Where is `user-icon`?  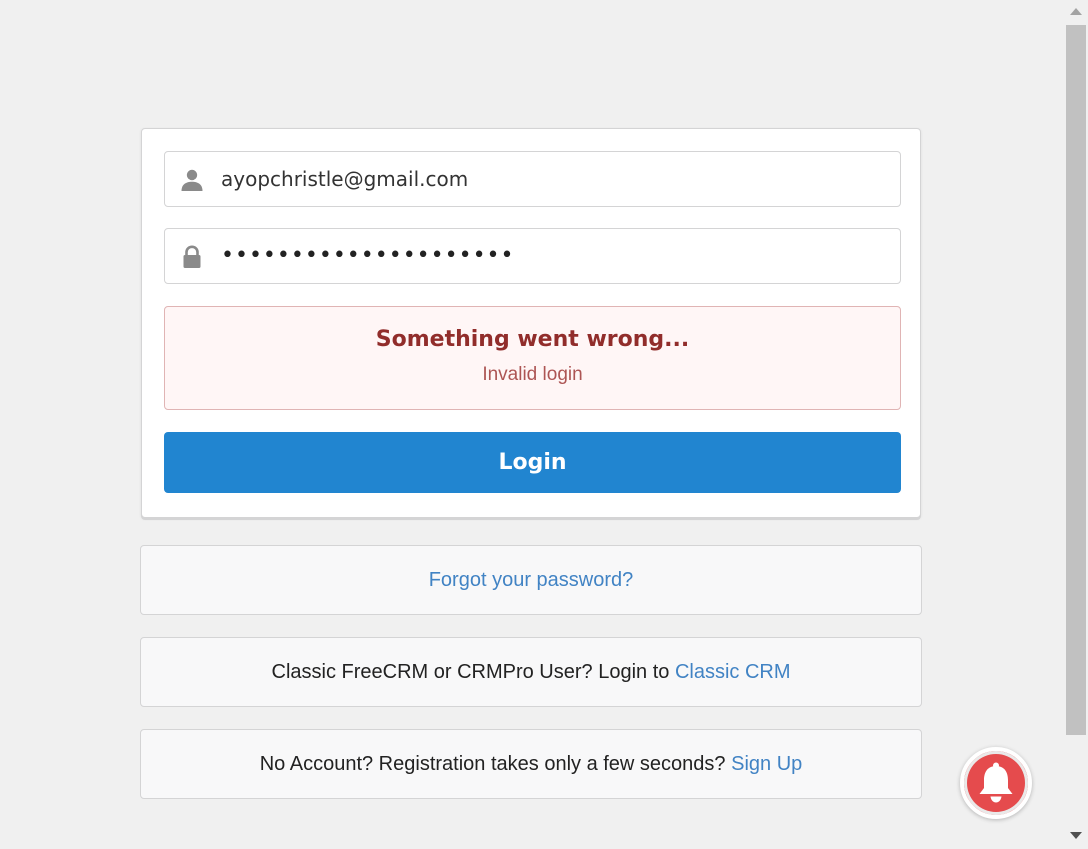 user-icon is located at coordinates (192, 180).